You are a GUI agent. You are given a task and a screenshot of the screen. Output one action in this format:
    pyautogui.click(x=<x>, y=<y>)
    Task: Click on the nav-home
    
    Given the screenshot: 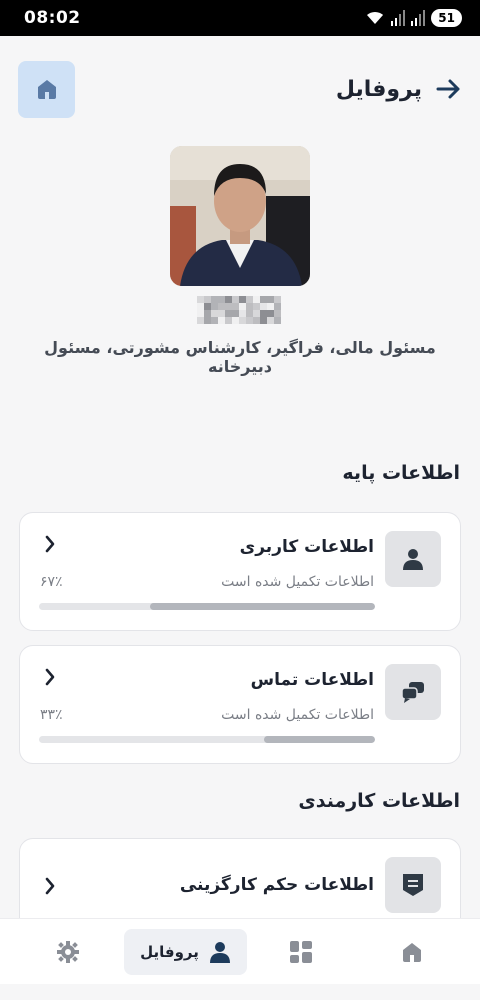 What is the action you would take?
    pyautogui.click(x=412, y=952)
    